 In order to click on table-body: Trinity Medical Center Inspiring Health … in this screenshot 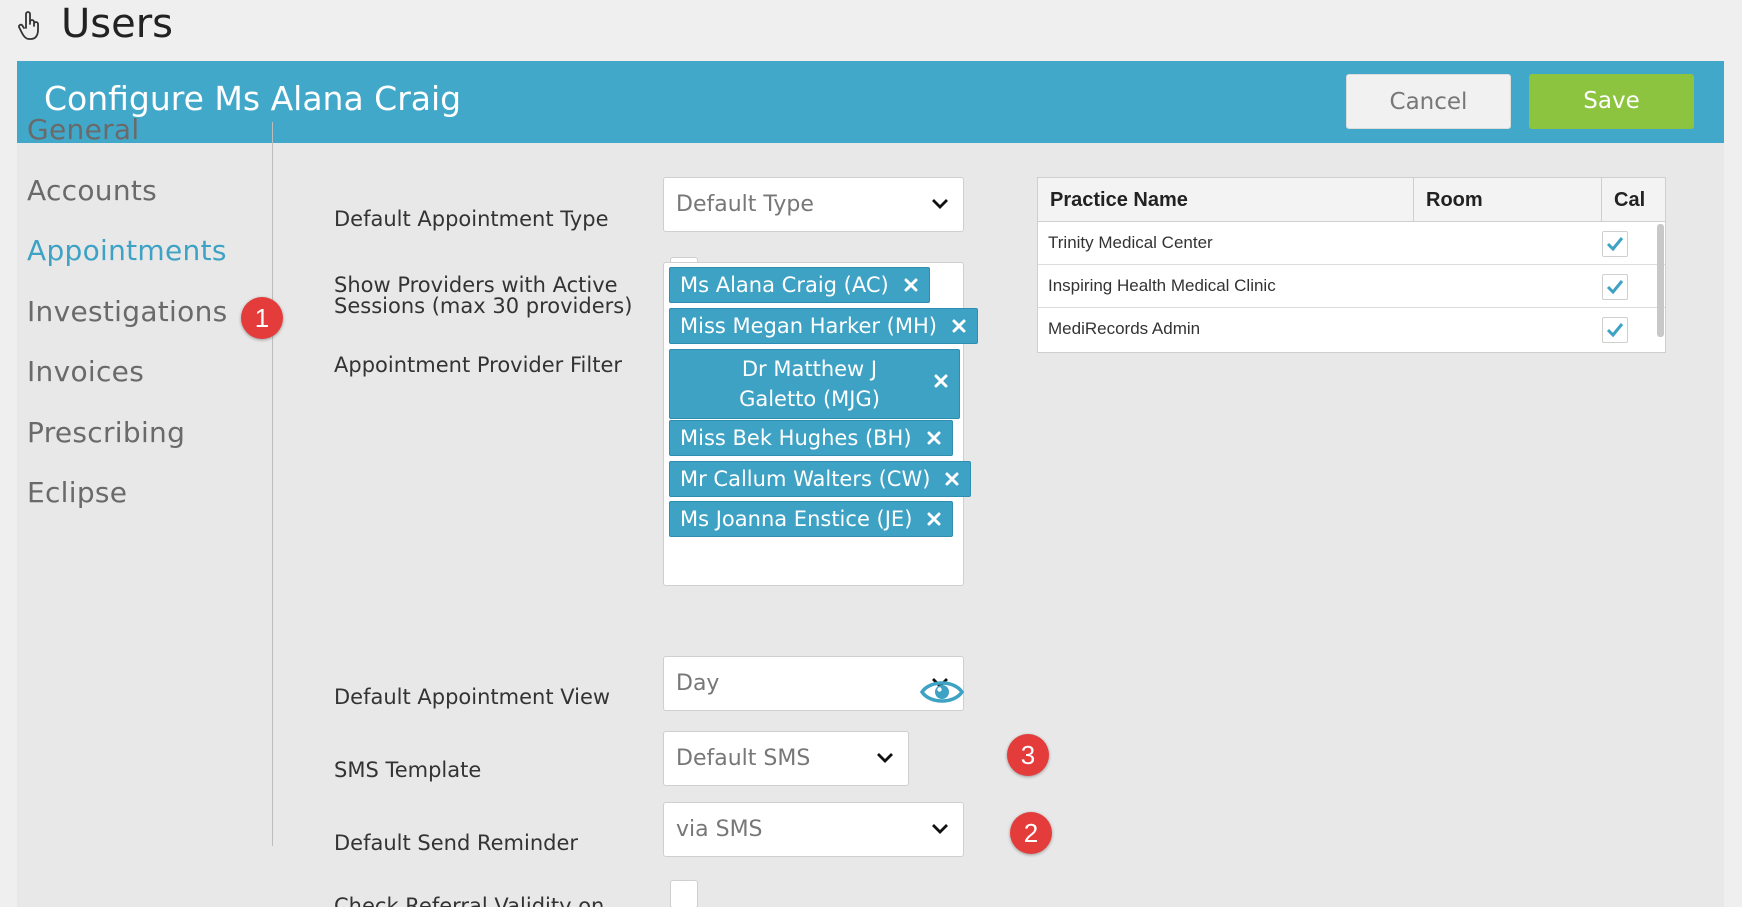, I will do `click(1351, 286)`.